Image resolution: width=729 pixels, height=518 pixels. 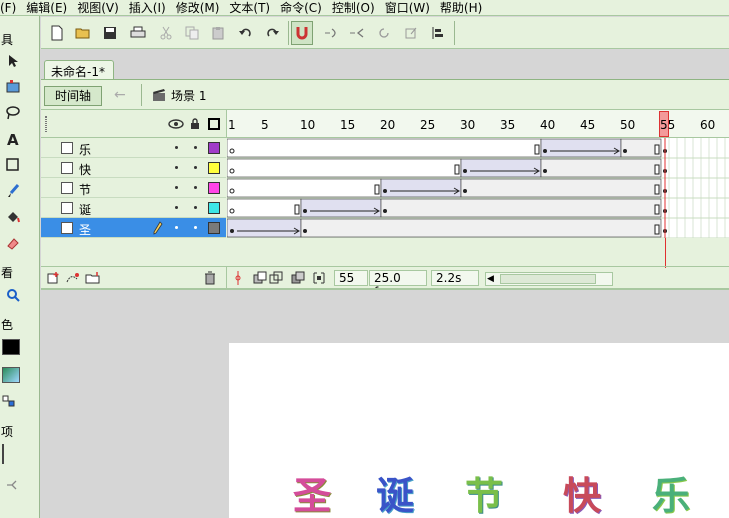 I want to click on layer-name: 诞, so click(x=85, y=209).